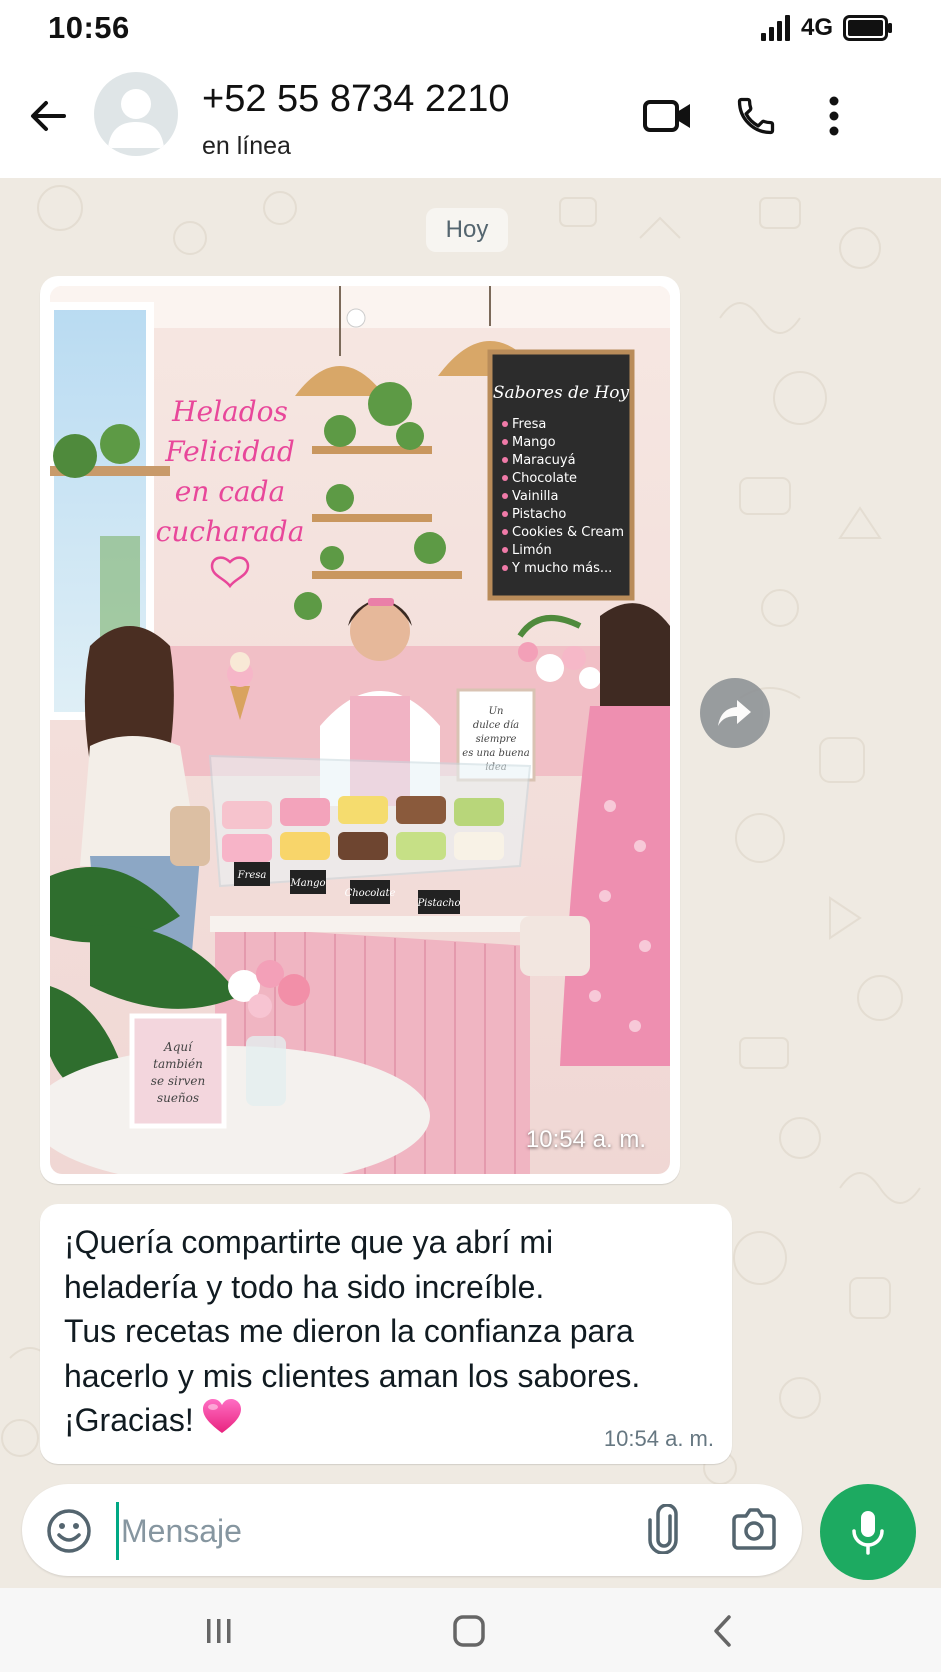  What do you see at coordinates (178, 1047) in the screenshot?
I see `svg-text: Aquí` at bounding box center [178, 1047].